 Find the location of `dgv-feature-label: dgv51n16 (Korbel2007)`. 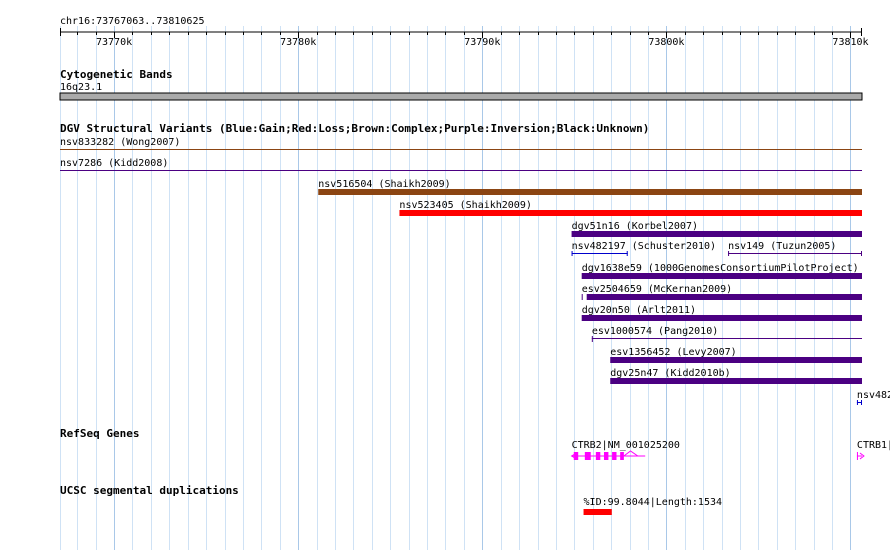

dgv-feature-label: dgv51n16 (Korbel2007) is located at coordinates (635, 226).